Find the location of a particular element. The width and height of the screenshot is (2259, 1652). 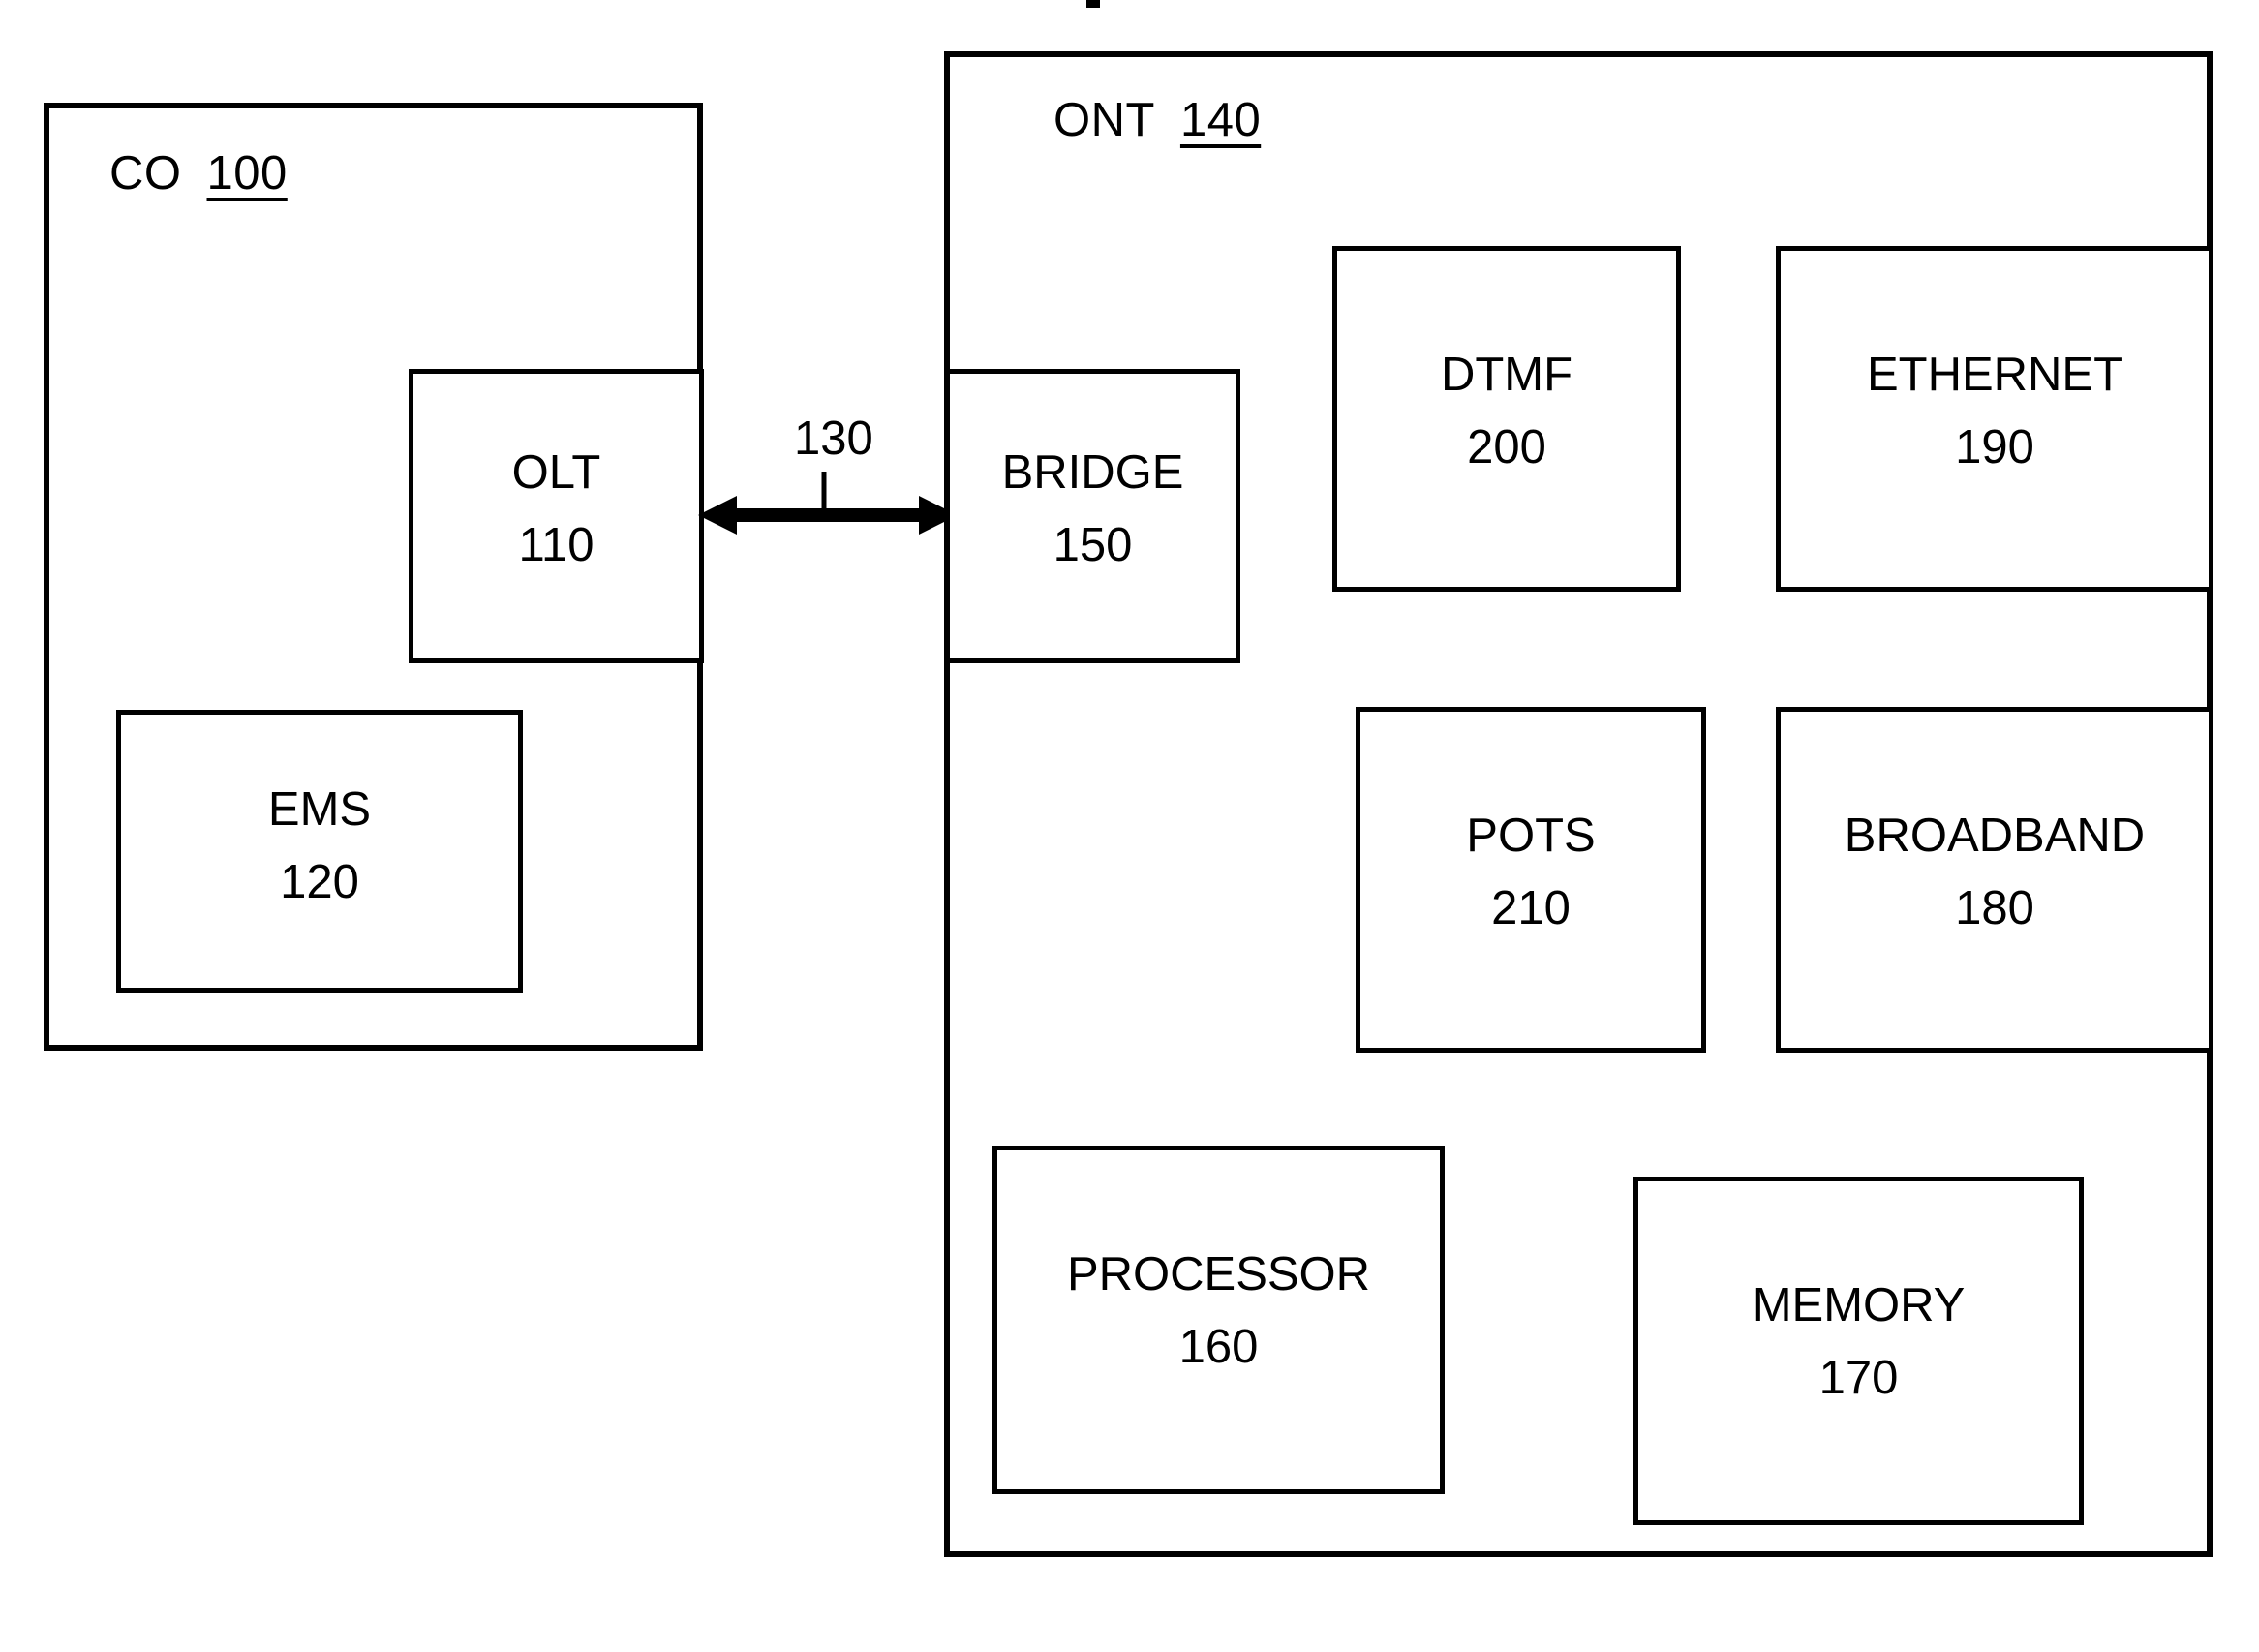

olt-number: 110 is located at coordinates (556, 545).